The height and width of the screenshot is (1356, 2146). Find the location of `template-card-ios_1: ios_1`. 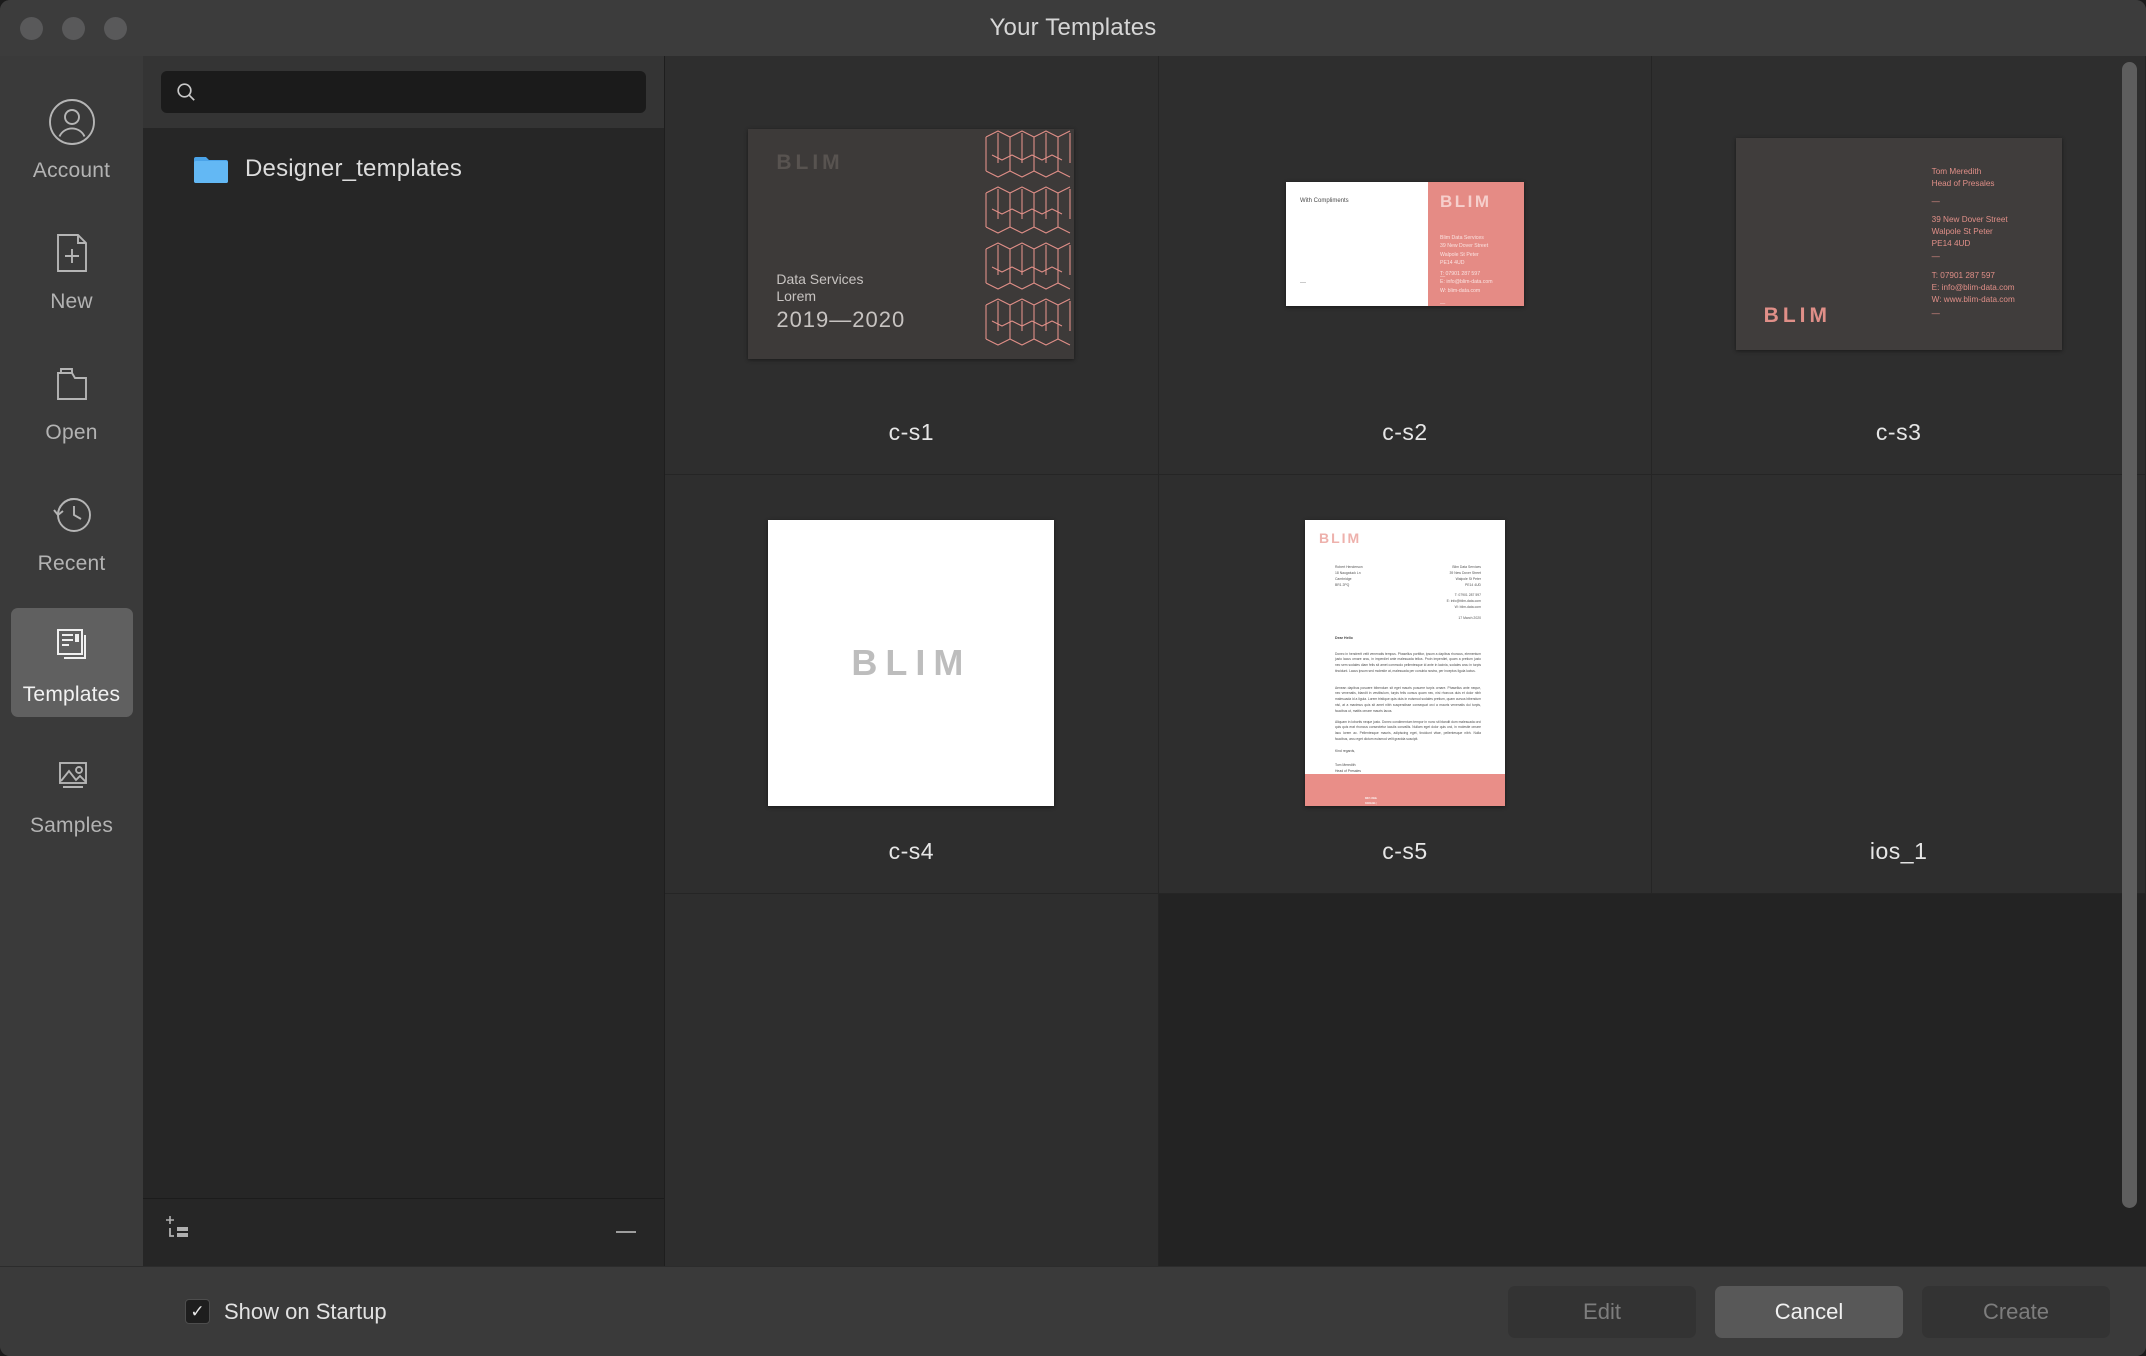

template-card-ios_1: ios_1 is located at coordinates (1899, 684).